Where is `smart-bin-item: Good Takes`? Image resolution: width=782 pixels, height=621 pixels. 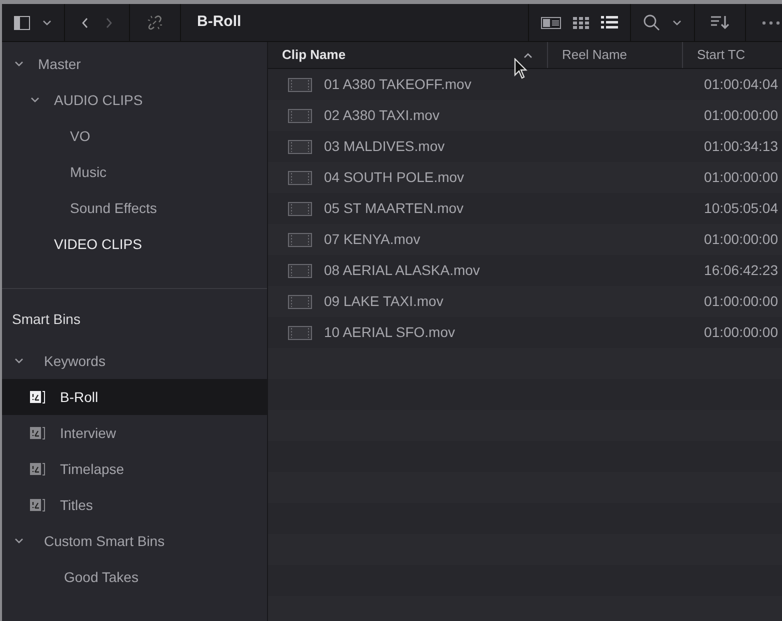 smart-bin-item: Good Takes is located at coordinates (134, 577).